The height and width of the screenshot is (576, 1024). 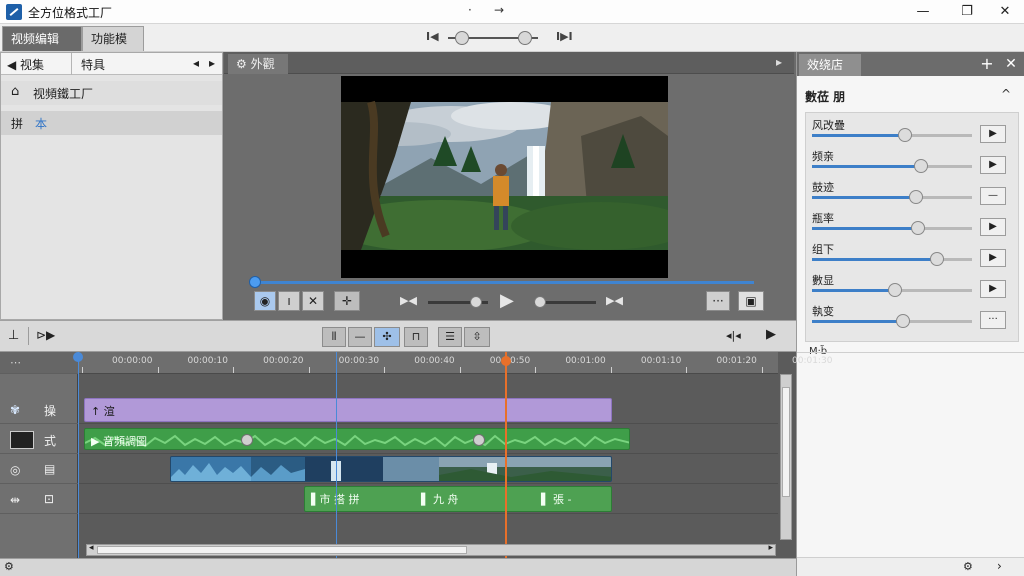 I want to click on left-list-item-home: ⌂ 视頻鐵工厂, so click(x=111, y=93).